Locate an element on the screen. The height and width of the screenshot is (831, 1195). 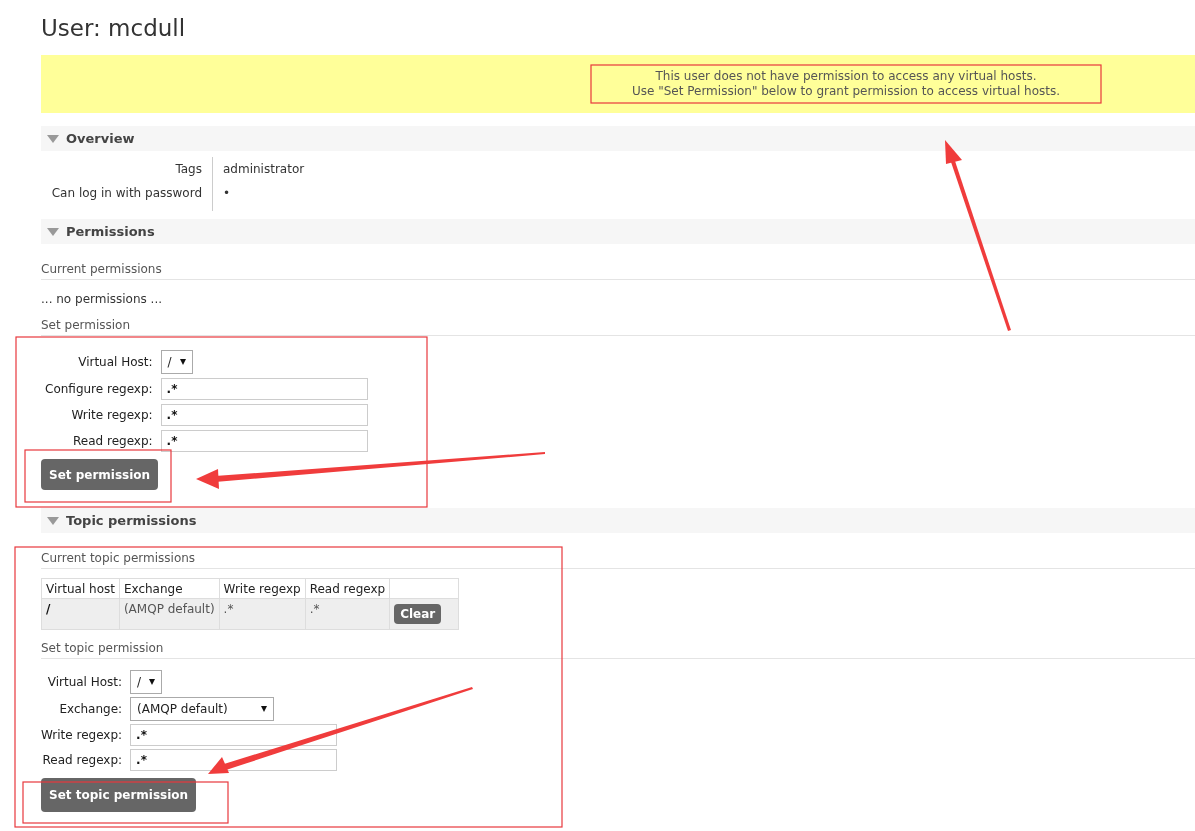
property-value: administrator is located at coordinates (264, 169).